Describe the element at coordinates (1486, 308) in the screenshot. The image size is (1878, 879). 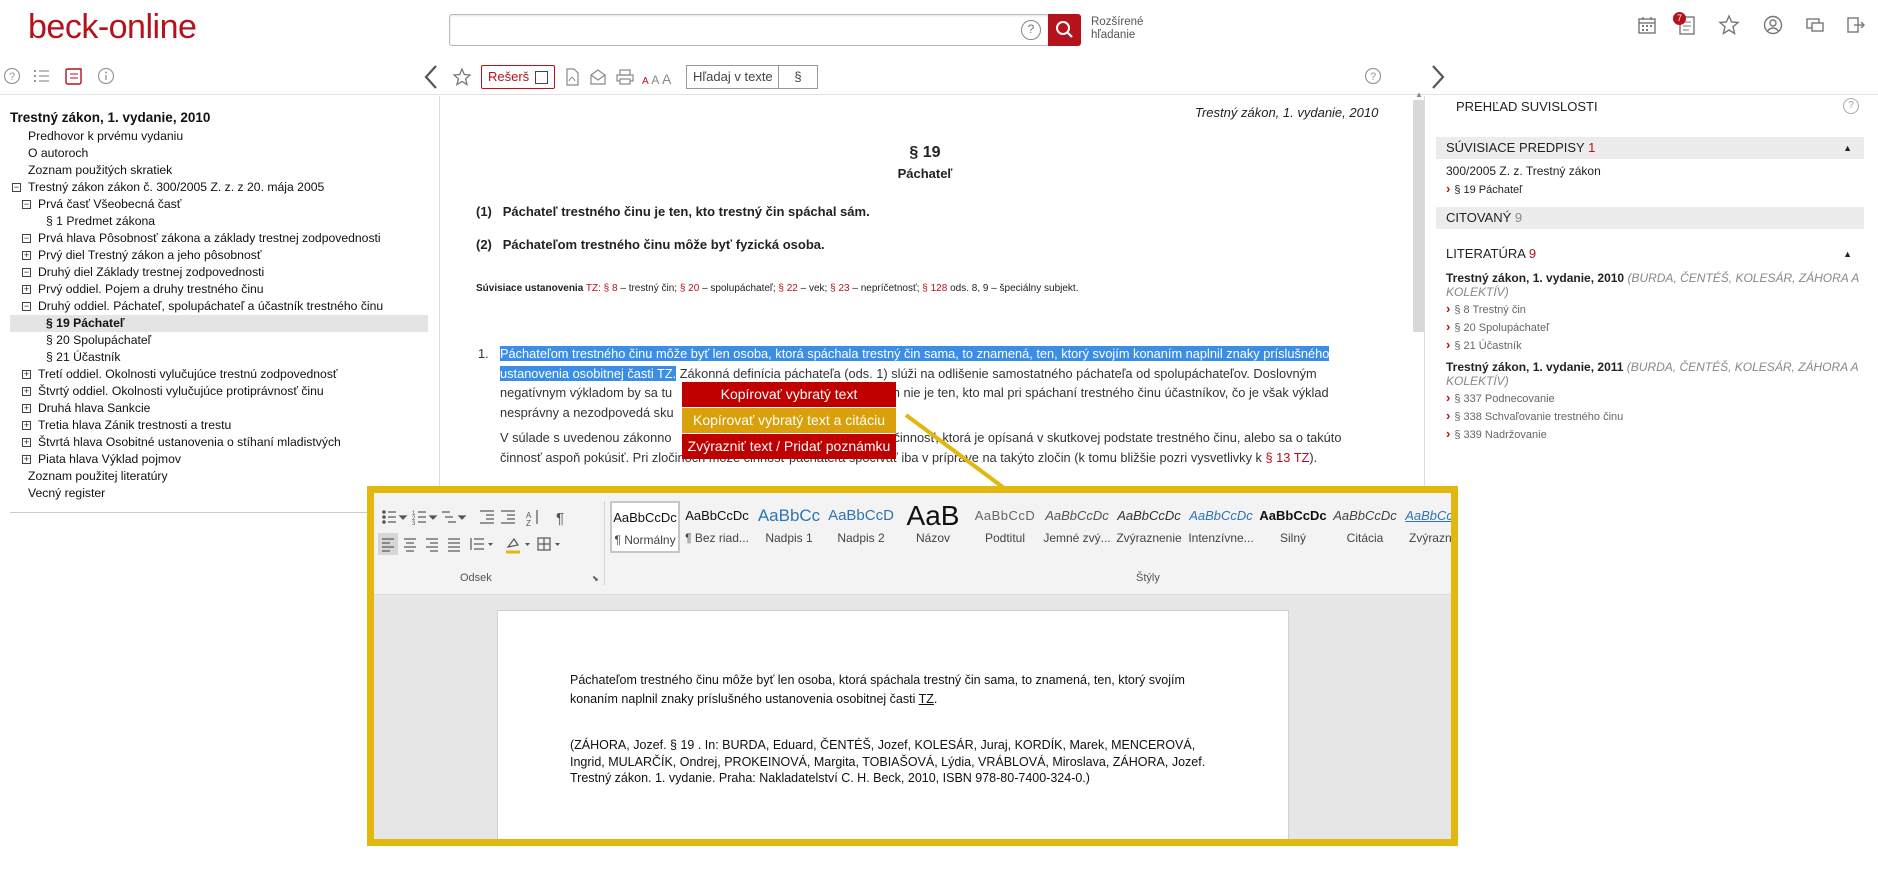
I see `literature-link: § 8 Trestný čin` at that location.